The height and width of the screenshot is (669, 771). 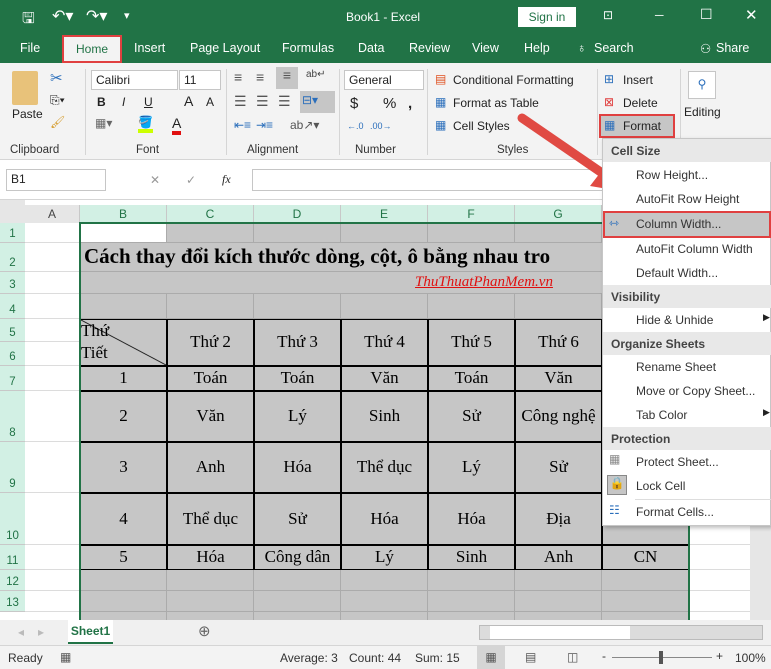 What do you see at coordinates (614, 510) in the screenshot?
I see `format-cells-icon: ☷` at bounding box center [614, 510].